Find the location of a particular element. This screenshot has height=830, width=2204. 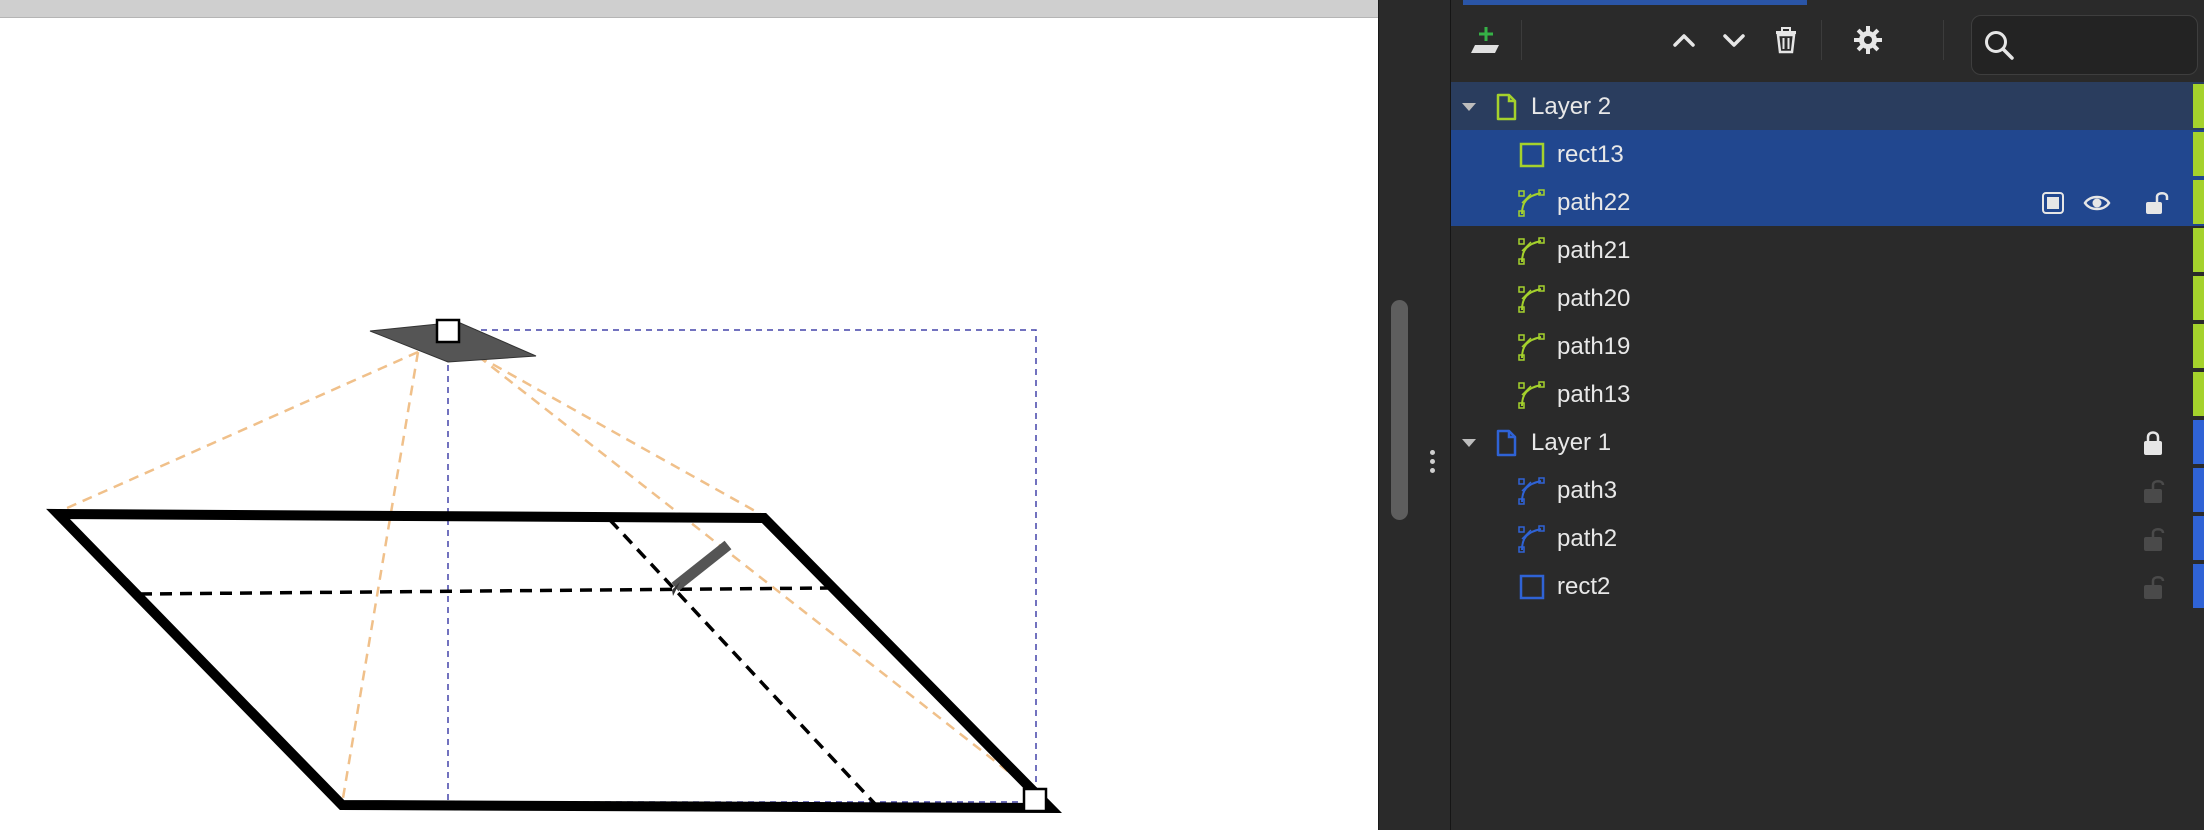

pencil-shape is located at coordinates (701, 566).